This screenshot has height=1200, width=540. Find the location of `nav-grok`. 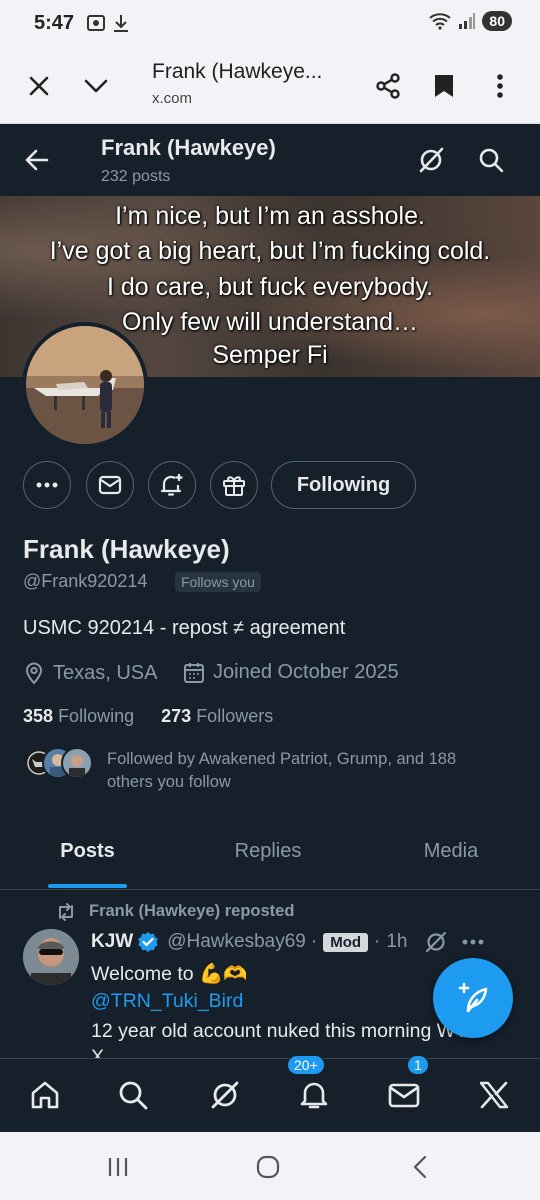

nav-grok is located at coordinates (225, 1095).